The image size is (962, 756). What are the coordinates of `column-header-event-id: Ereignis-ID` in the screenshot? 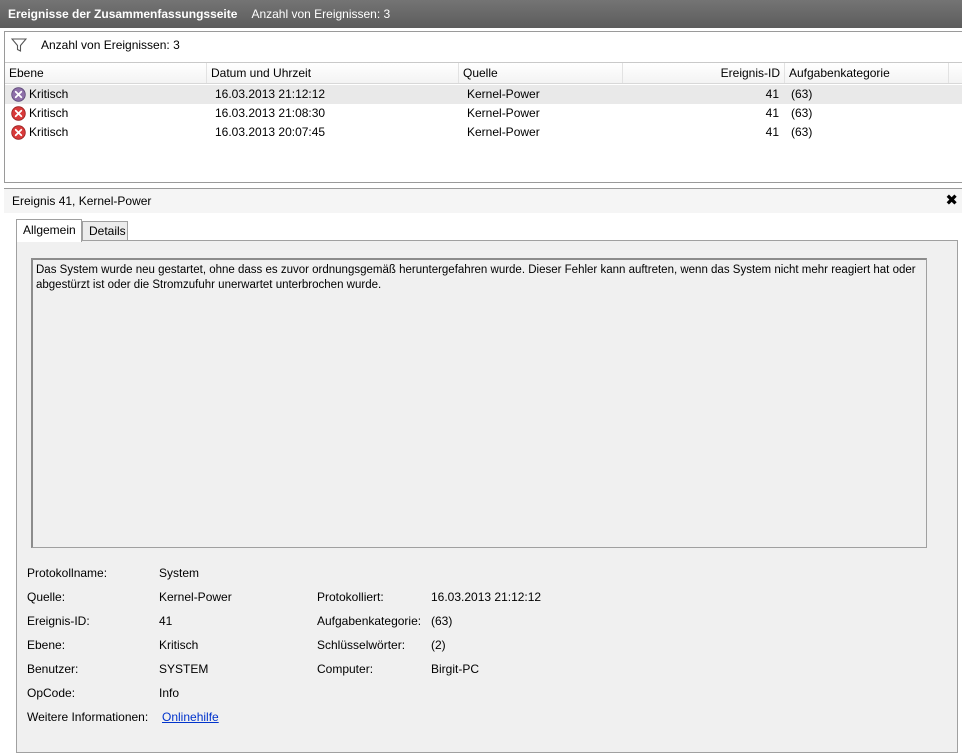 It's located at (704, 73).